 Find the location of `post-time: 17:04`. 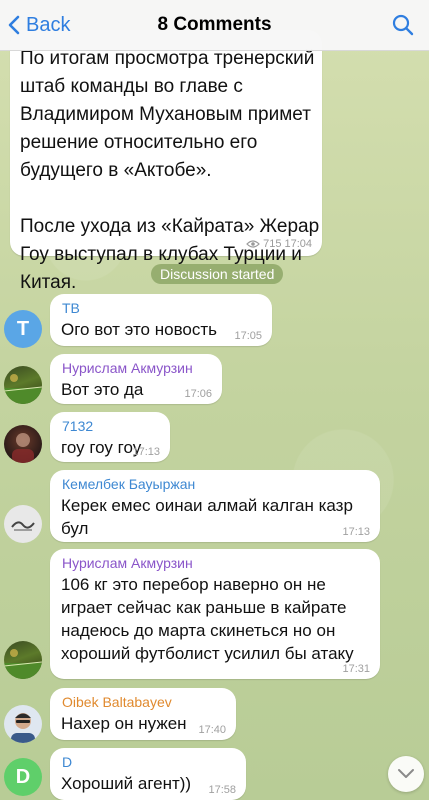

post-time: 17:04 is located at coordinates (298, 244).